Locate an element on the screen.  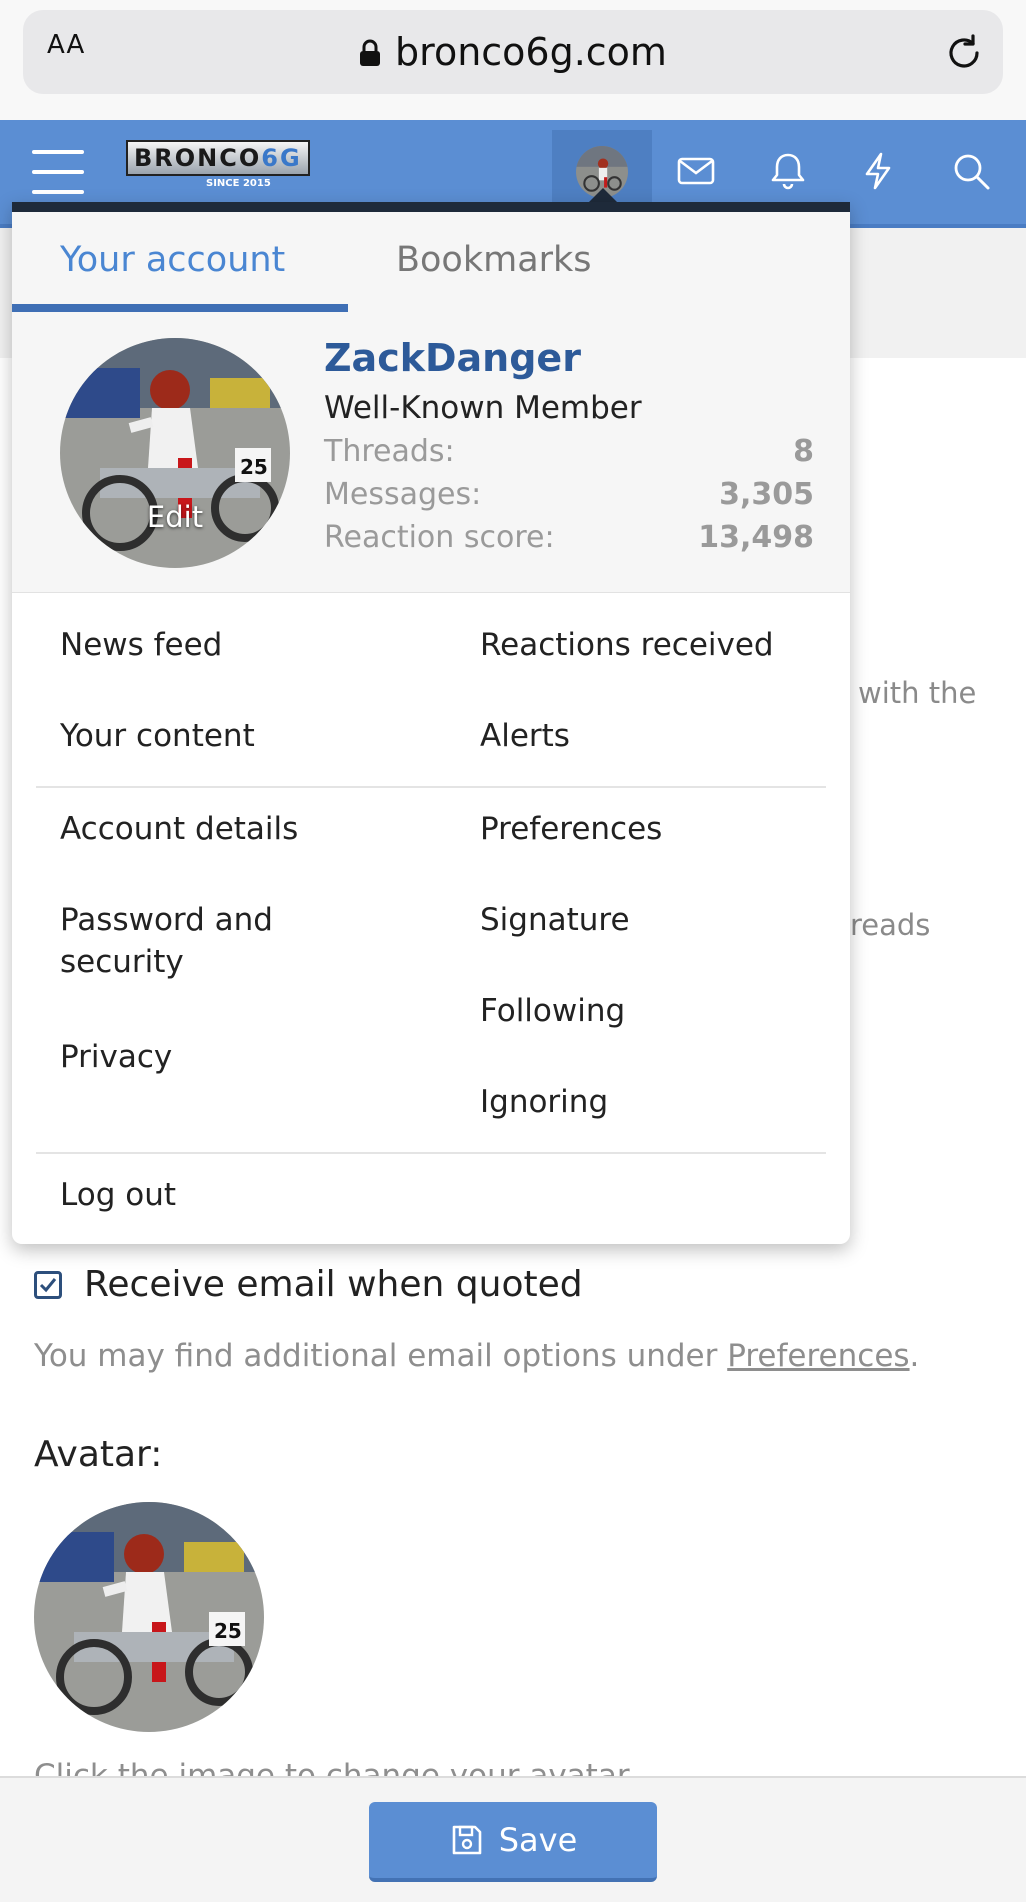
menu-link-your-content: Your content is located at coordinates (157, 736).